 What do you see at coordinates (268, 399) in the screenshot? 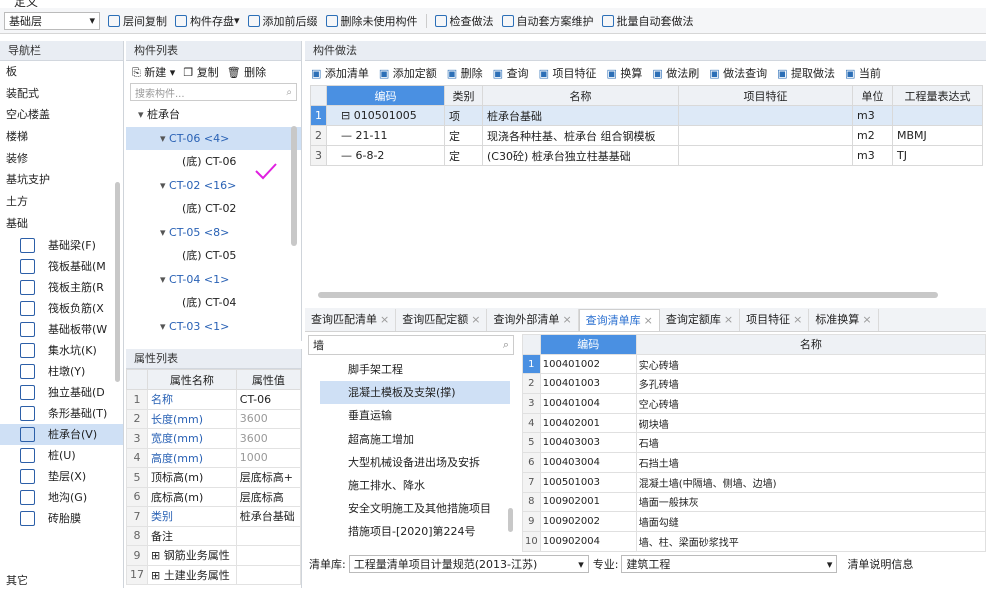
I see `prop-value: CT-06` at bounding box center [268, 399].